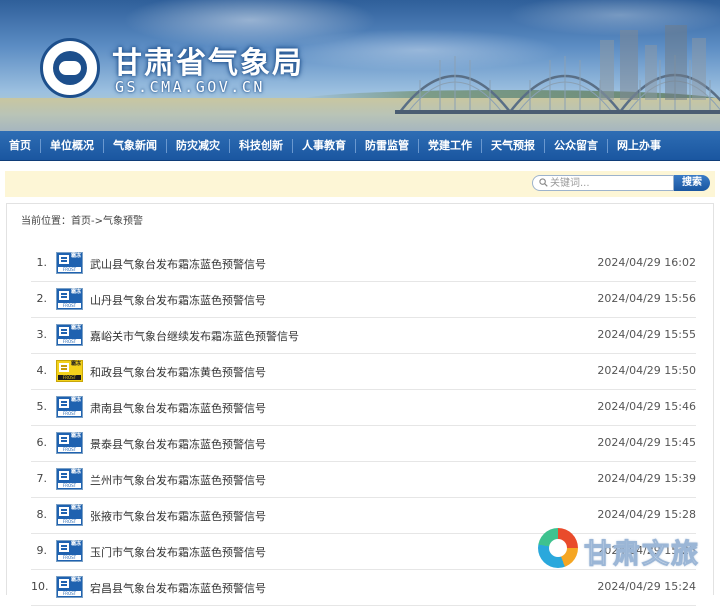 The image size is (720, 606). What do you see at coordinates (178, 552) in the screenshot?
I see `warning-title-link: 玉门市气象台发布霜冻蓝色预警信号` at bounding box center [178, 552].